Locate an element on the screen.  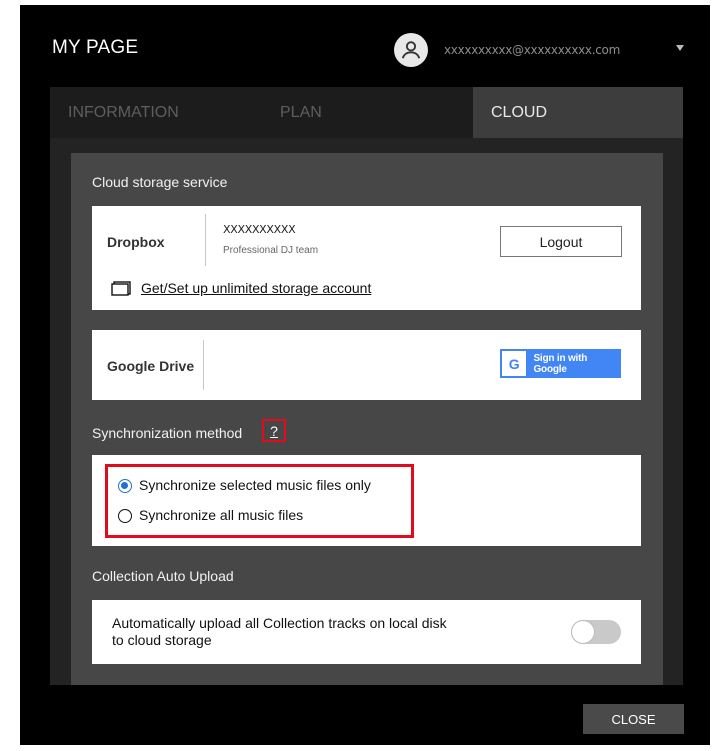
google-signin-button: G Sign in with Google is located at coordinates (560, 363).